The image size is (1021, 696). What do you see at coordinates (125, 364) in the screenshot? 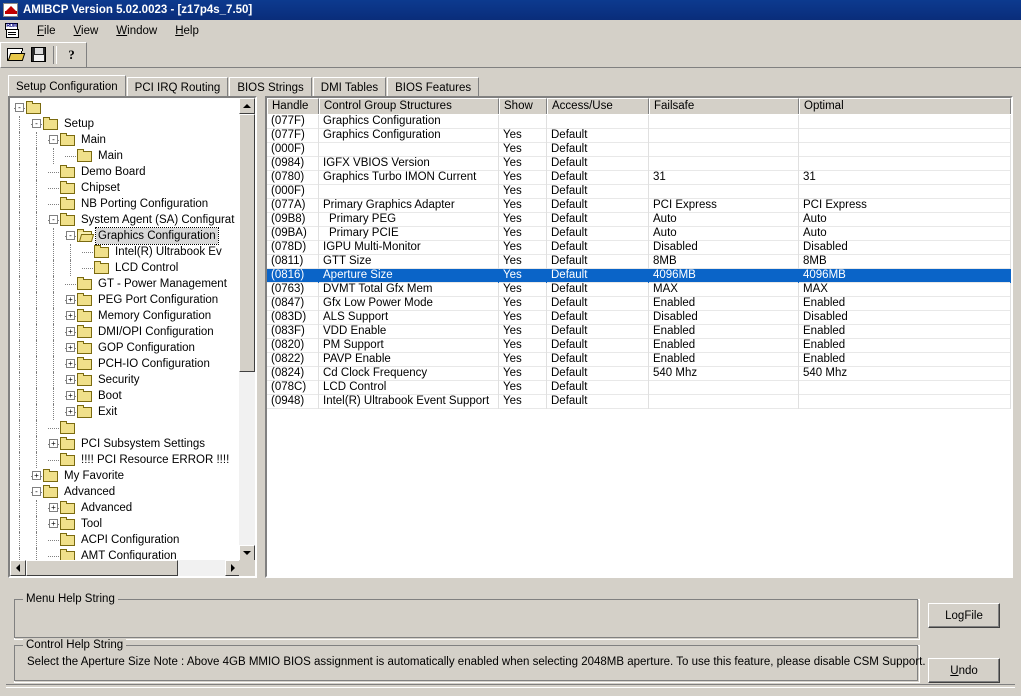
I see `tree-item: + PCH-IO Configuration` at bounding box center [125, 364].